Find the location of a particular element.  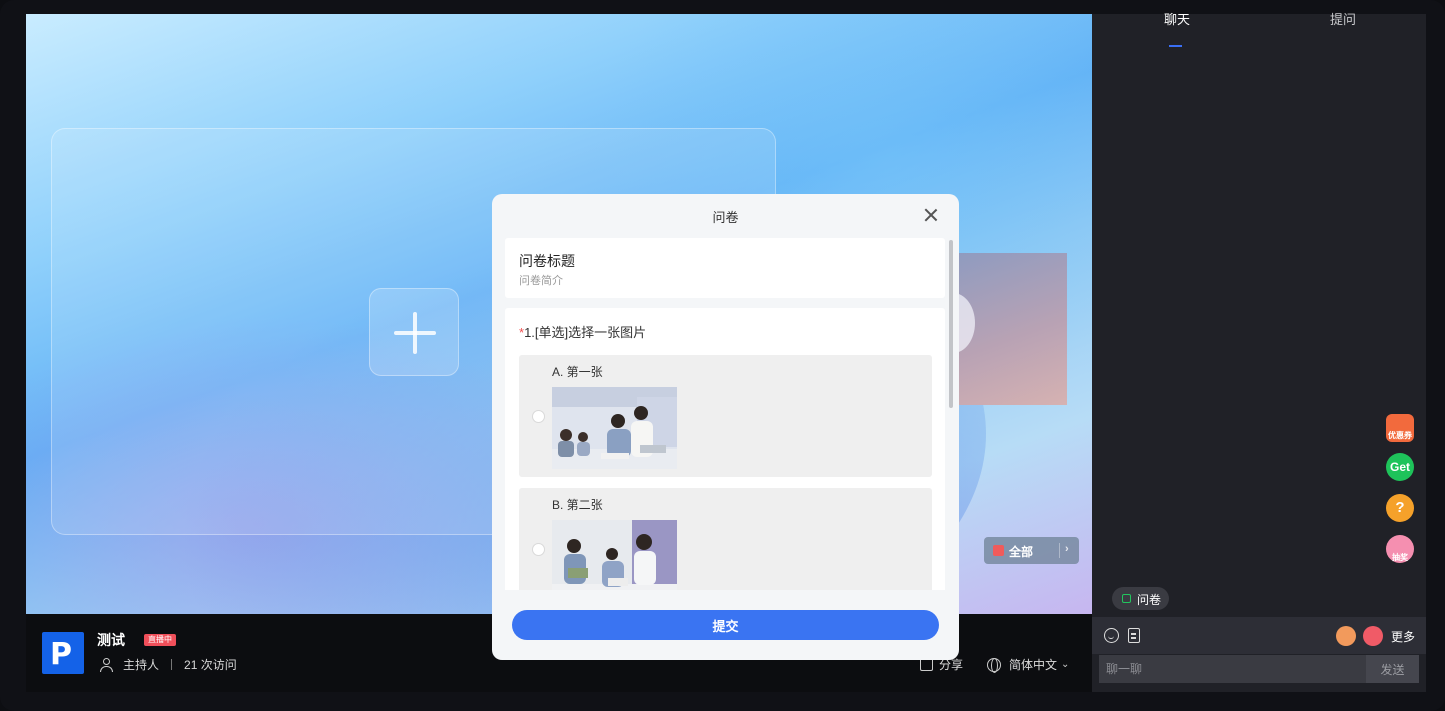

get-icon: Get is located at coordinates (1400, 467).